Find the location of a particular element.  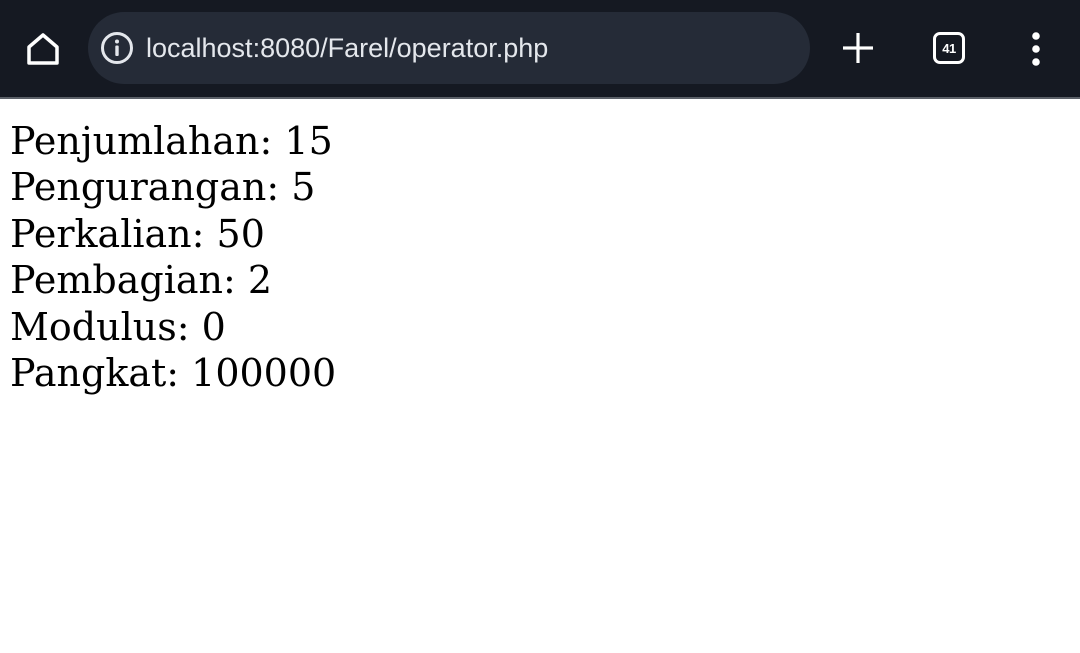

more-vertical-icon is located at coordinates (1036, 49).